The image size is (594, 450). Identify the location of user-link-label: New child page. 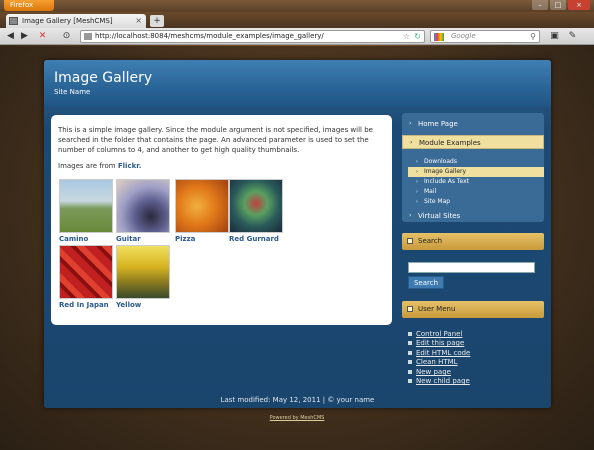
(443, 381).